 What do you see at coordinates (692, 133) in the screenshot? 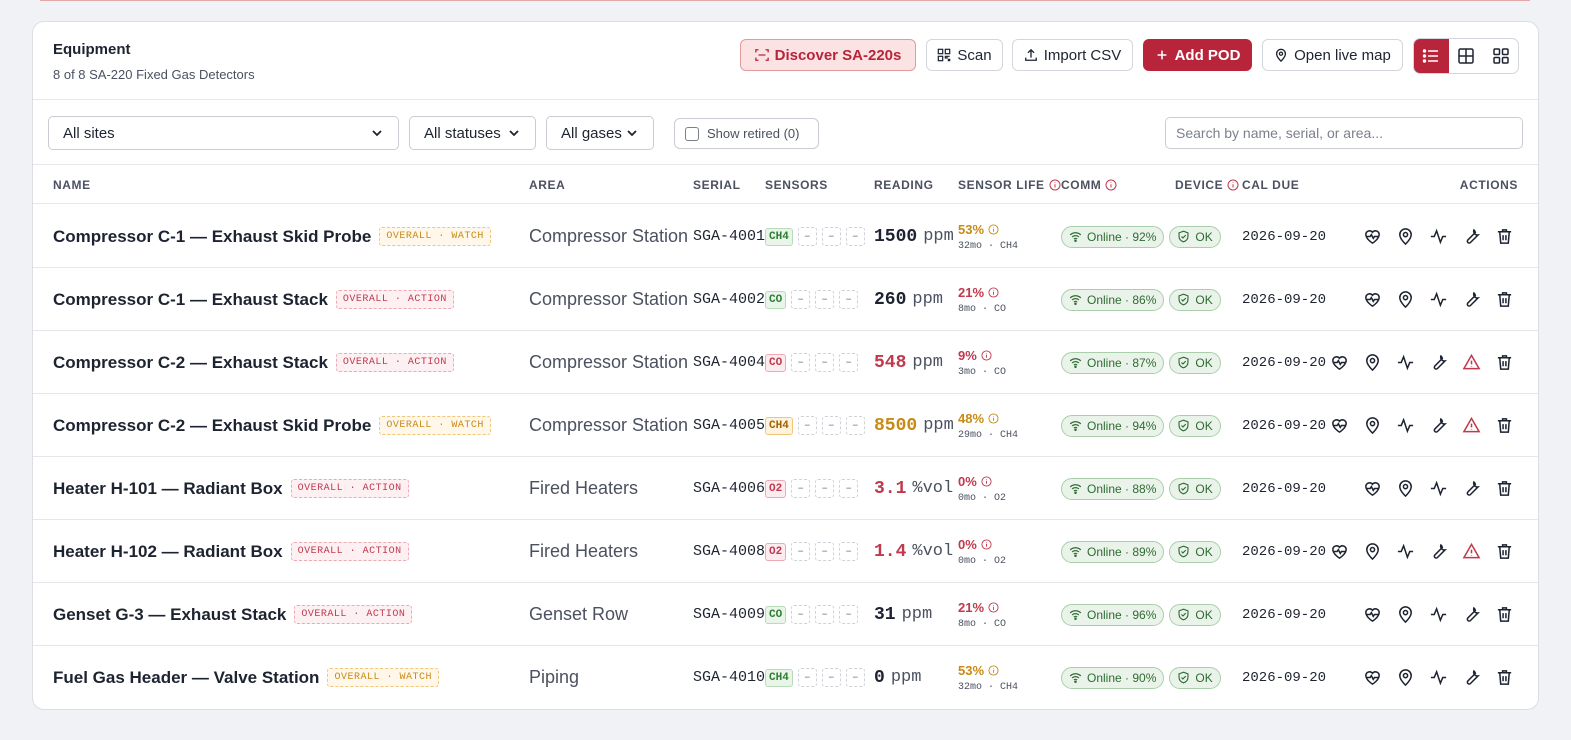
I see `show-retired-checkbox` at bounding box center [692, 133].